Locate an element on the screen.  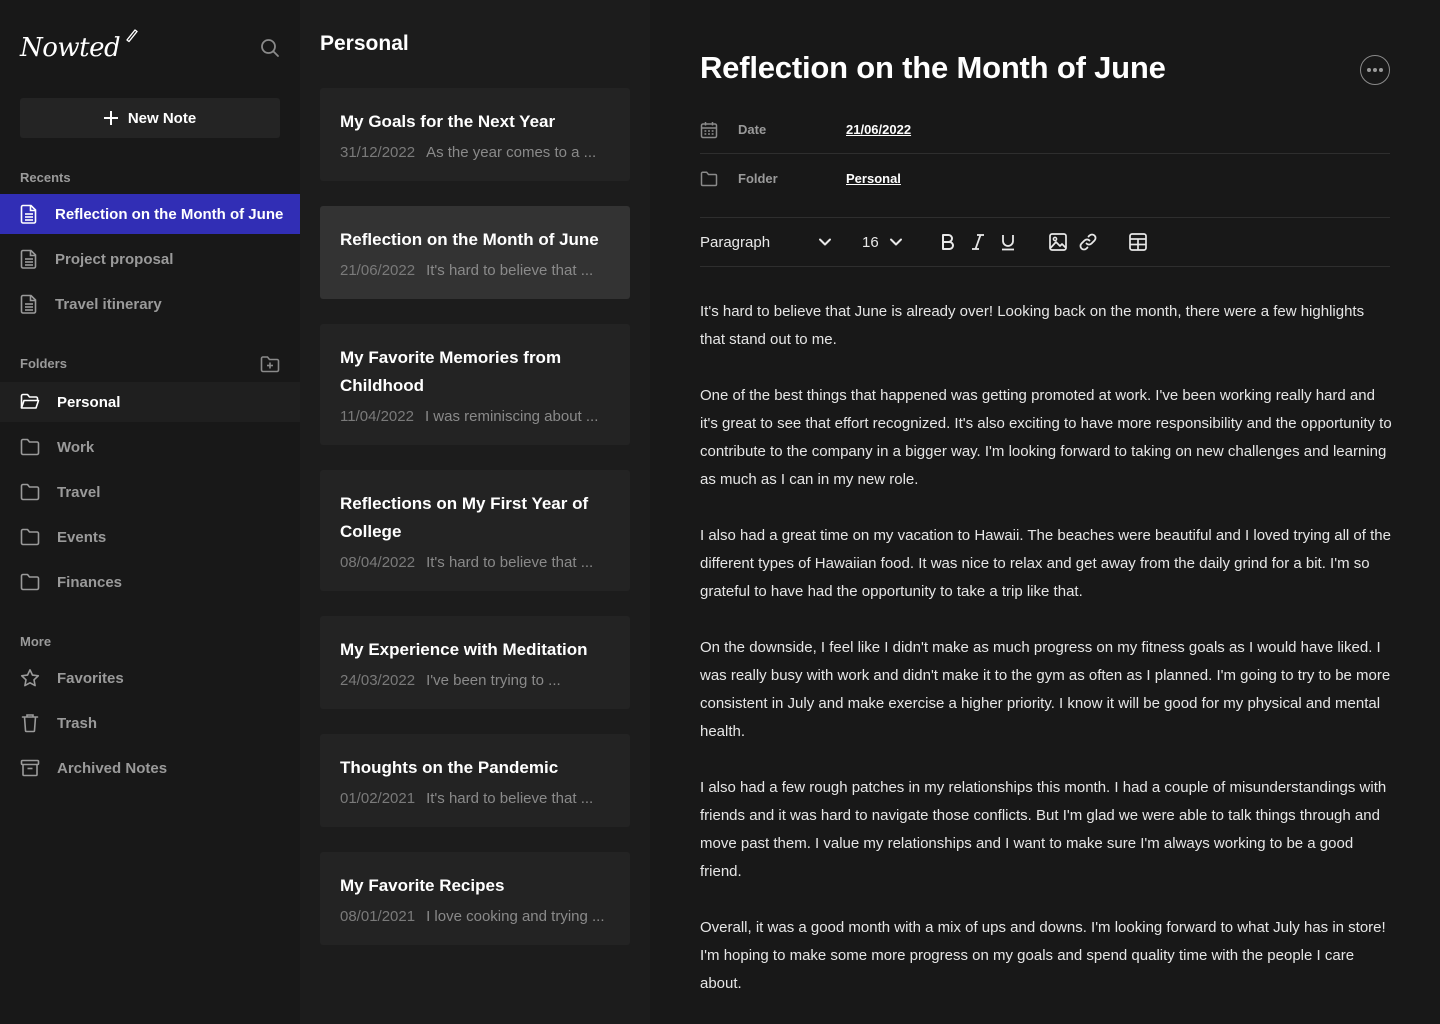
folder-item-events: Events is located at coordinates (150, 537).